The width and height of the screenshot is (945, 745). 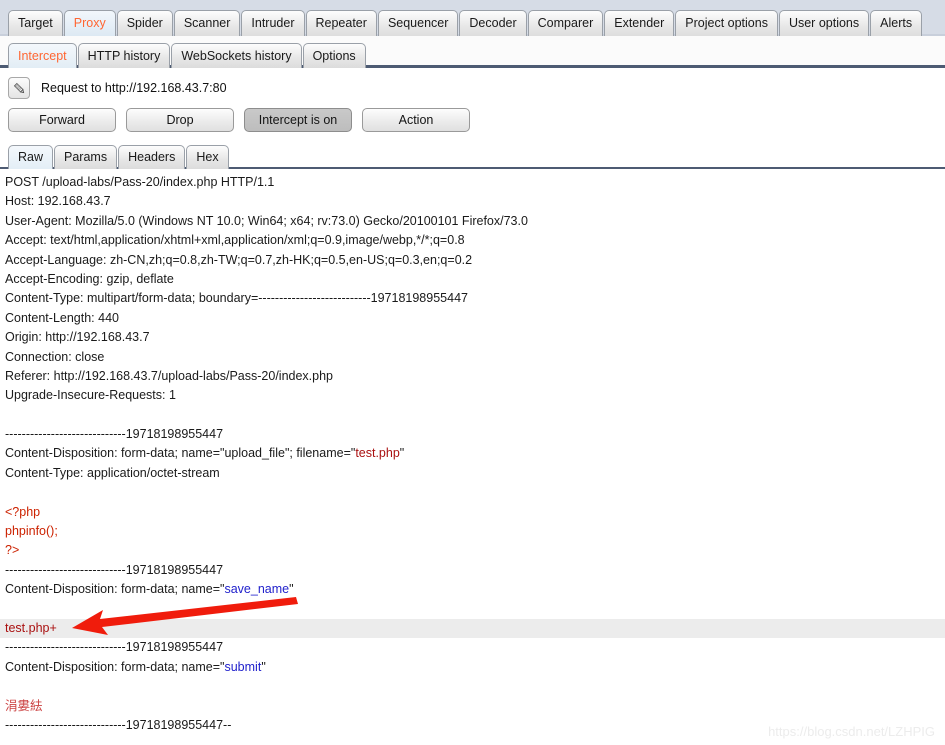 What do you see at coordinates (77, 337) in the screenshot?
I see `header-origin: Origin: http://192.168.43.7` at bounding box center [77, 337].